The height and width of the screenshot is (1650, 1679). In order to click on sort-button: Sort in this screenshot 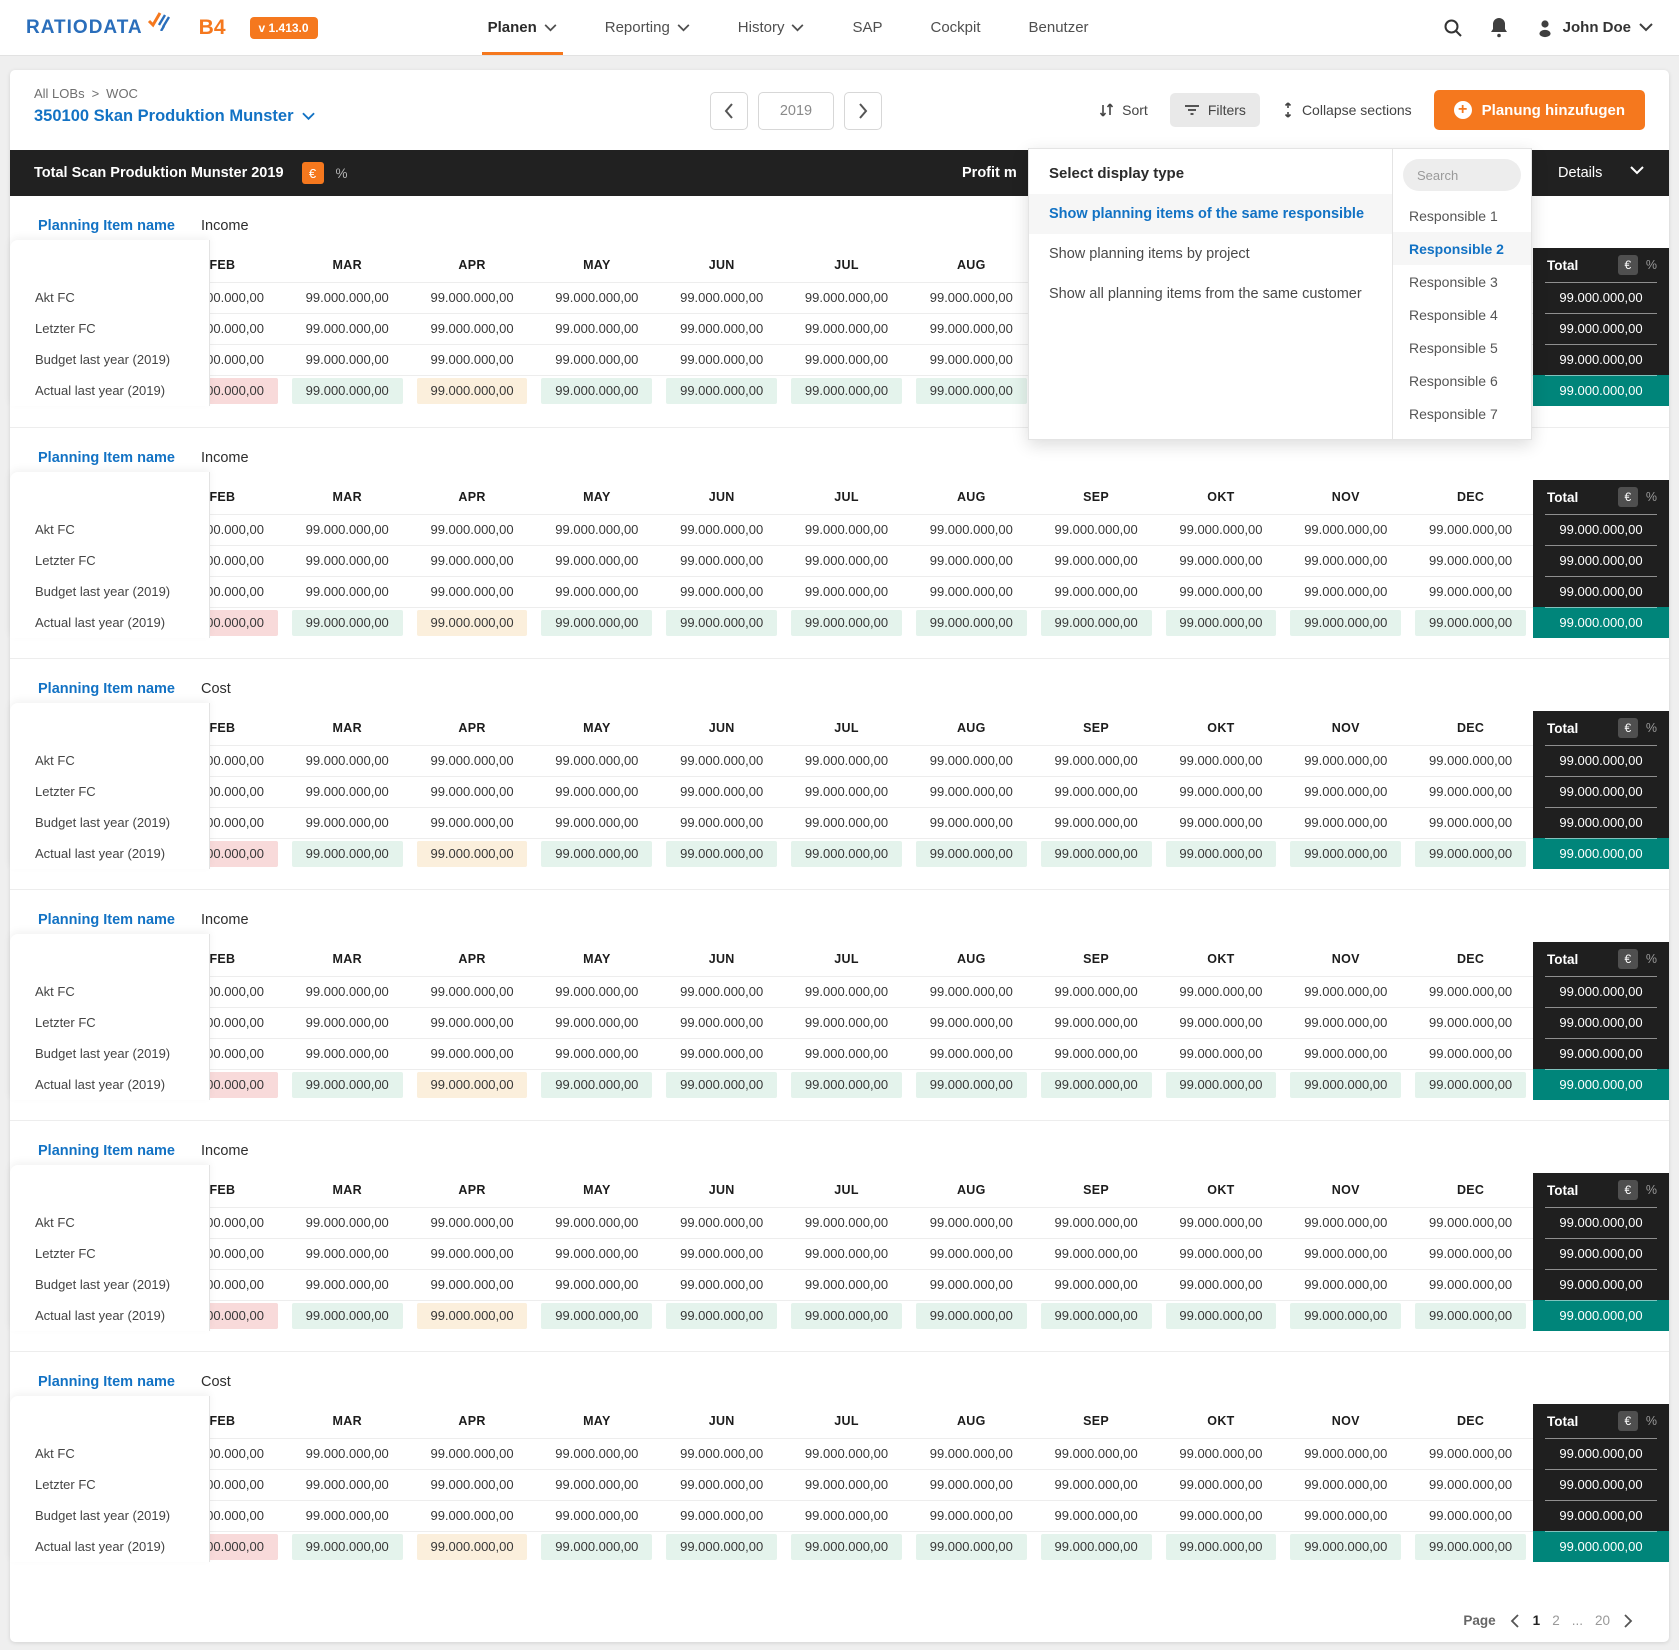, I will do `click(1123, 110)`.